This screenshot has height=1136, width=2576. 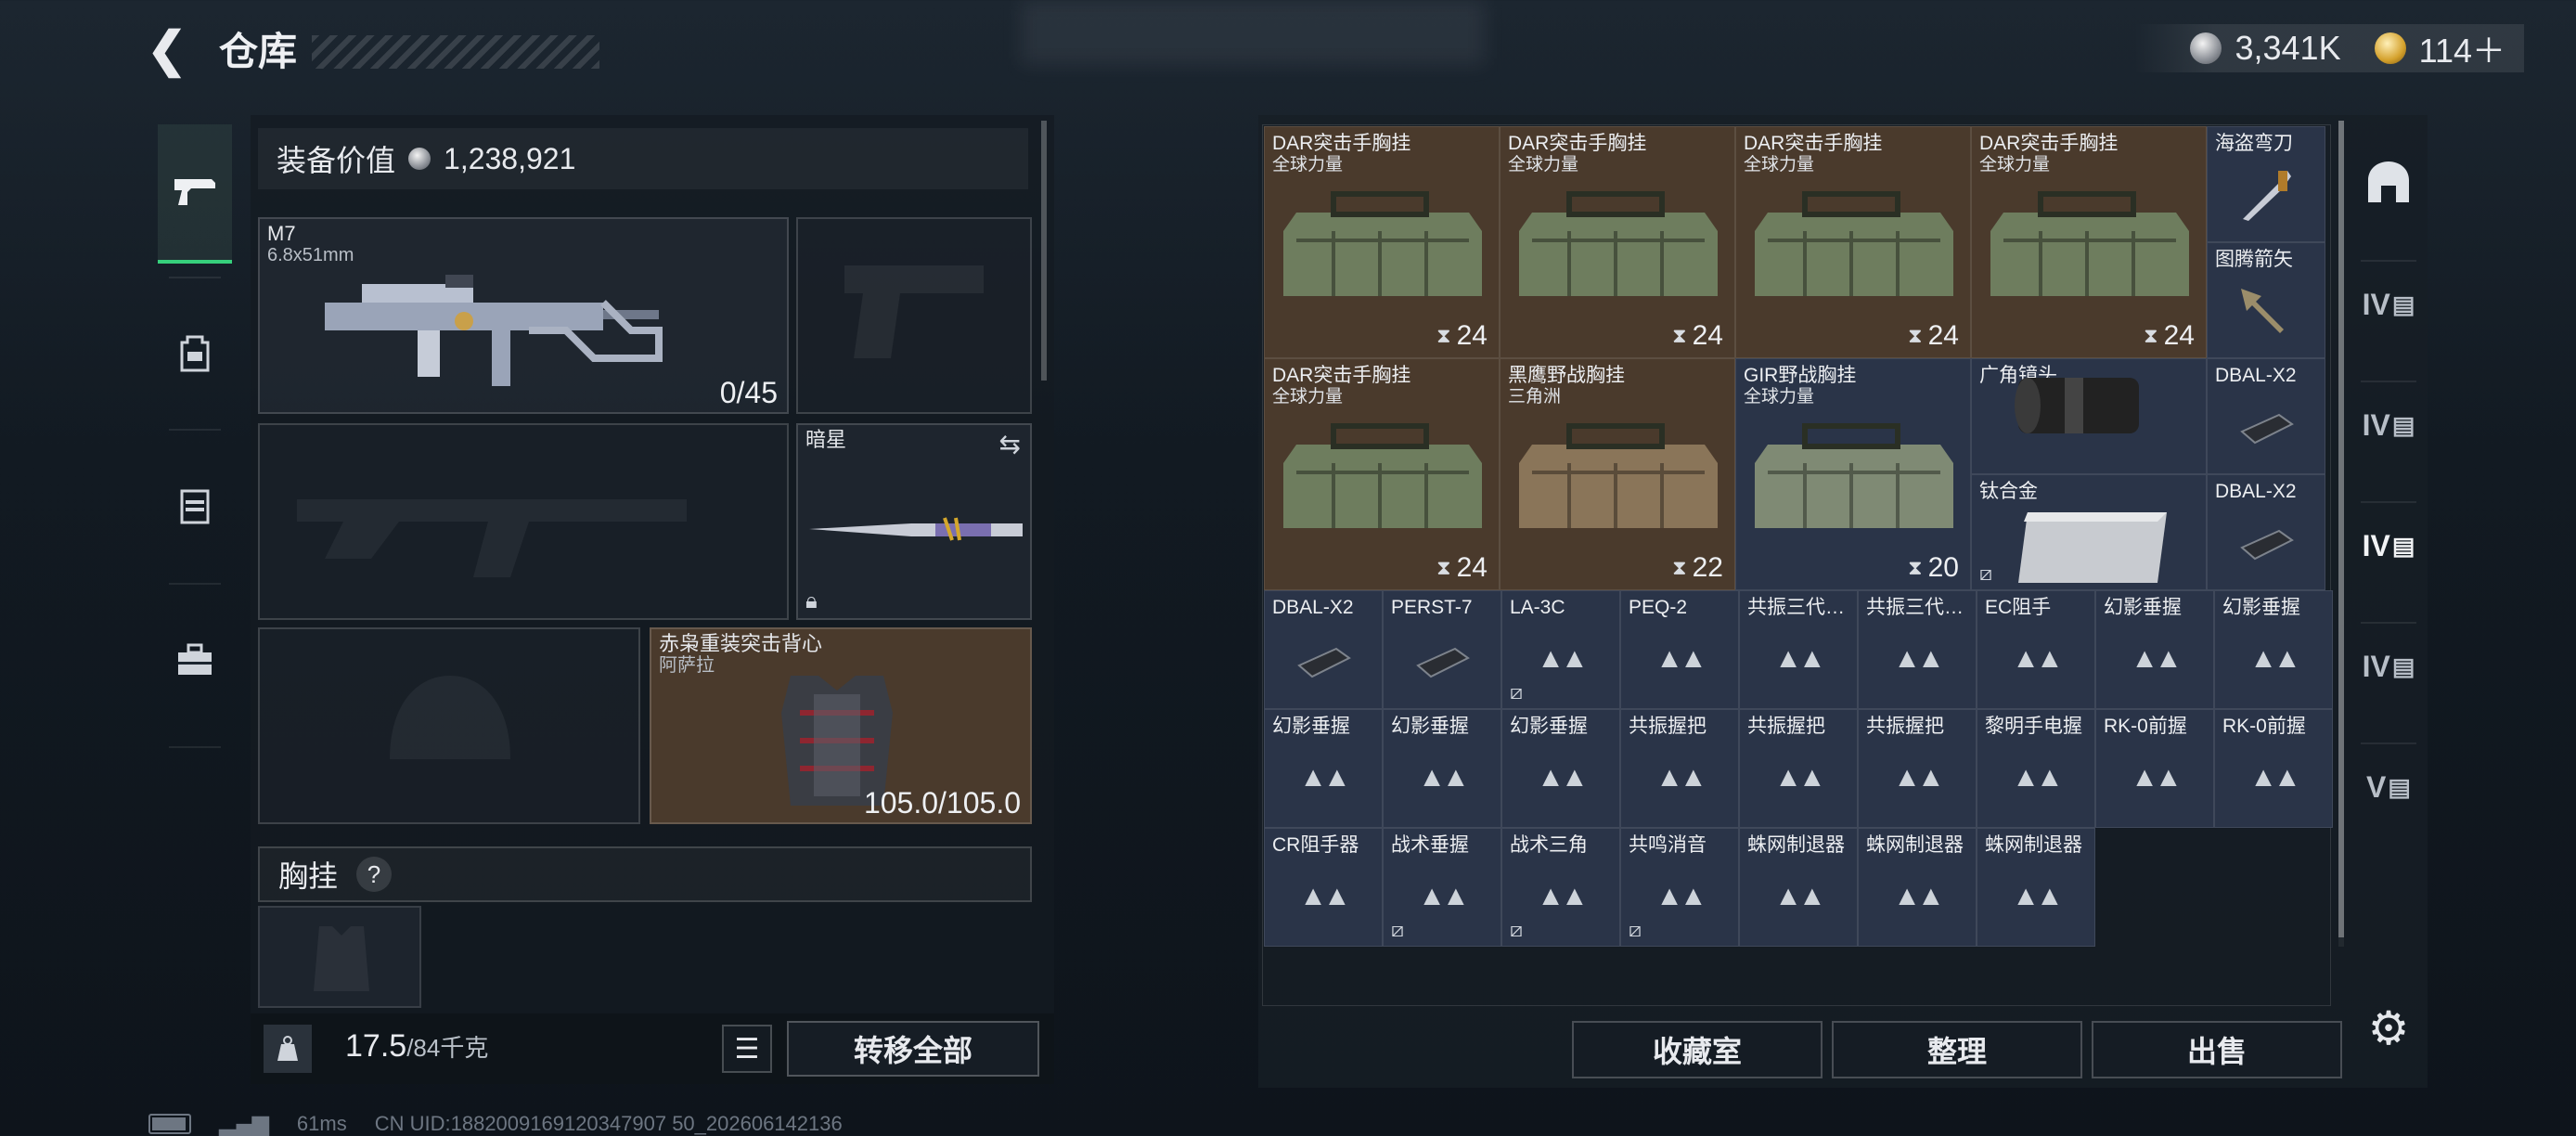 I want to click on stash-item-lens: 广角镜头, so click(x=2089, y=416).